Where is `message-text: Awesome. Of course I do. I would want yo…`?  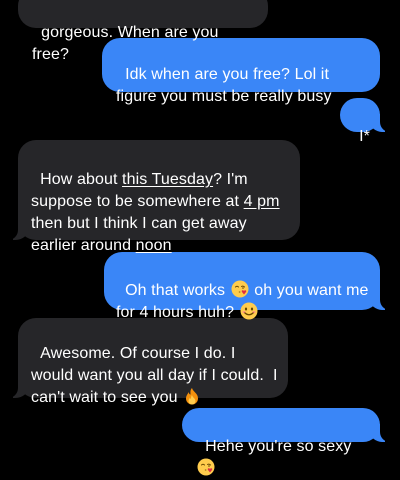 message-text: Awesome. Of course I do. I would want yo… is located at coordinates (157, 375).